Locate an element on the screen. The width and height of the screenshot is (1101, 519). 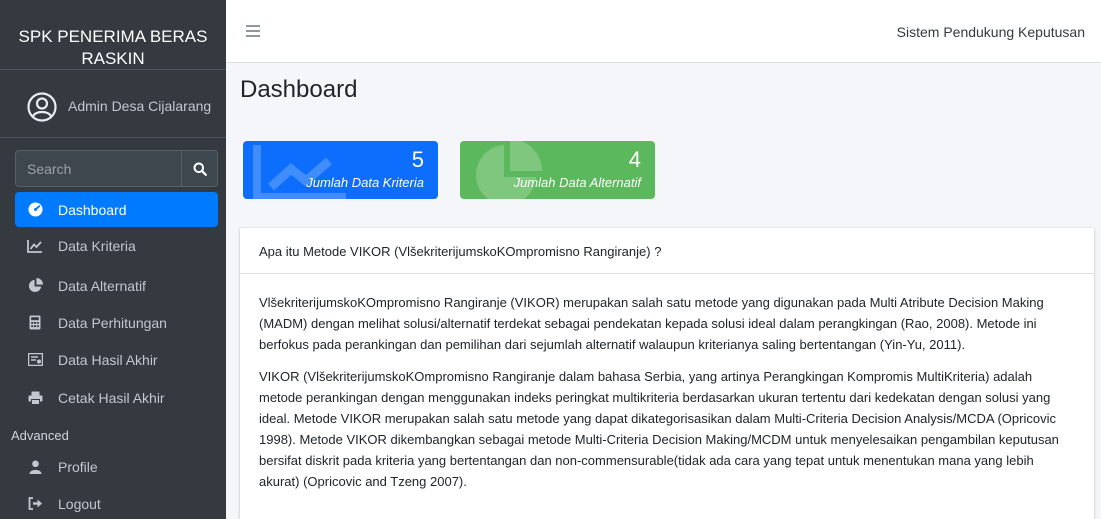
sidebar-item-data-hasil-akhir: Data Hasil Akhir is located at coordinates (116, 359).